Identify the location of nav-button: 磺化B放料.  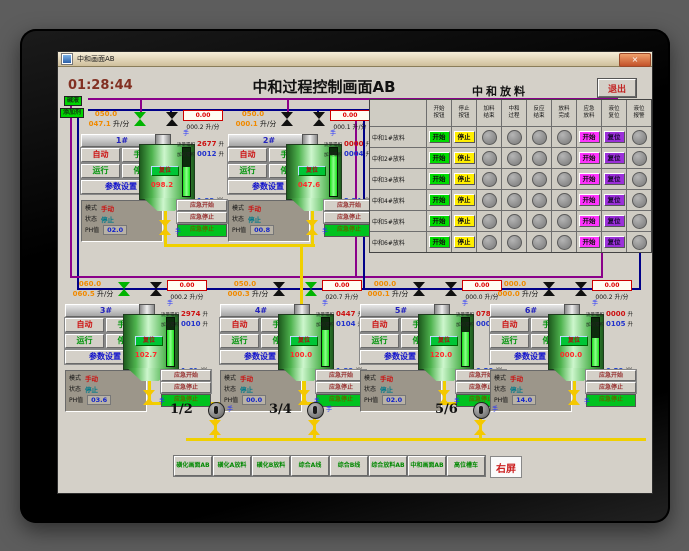
(271, 466).